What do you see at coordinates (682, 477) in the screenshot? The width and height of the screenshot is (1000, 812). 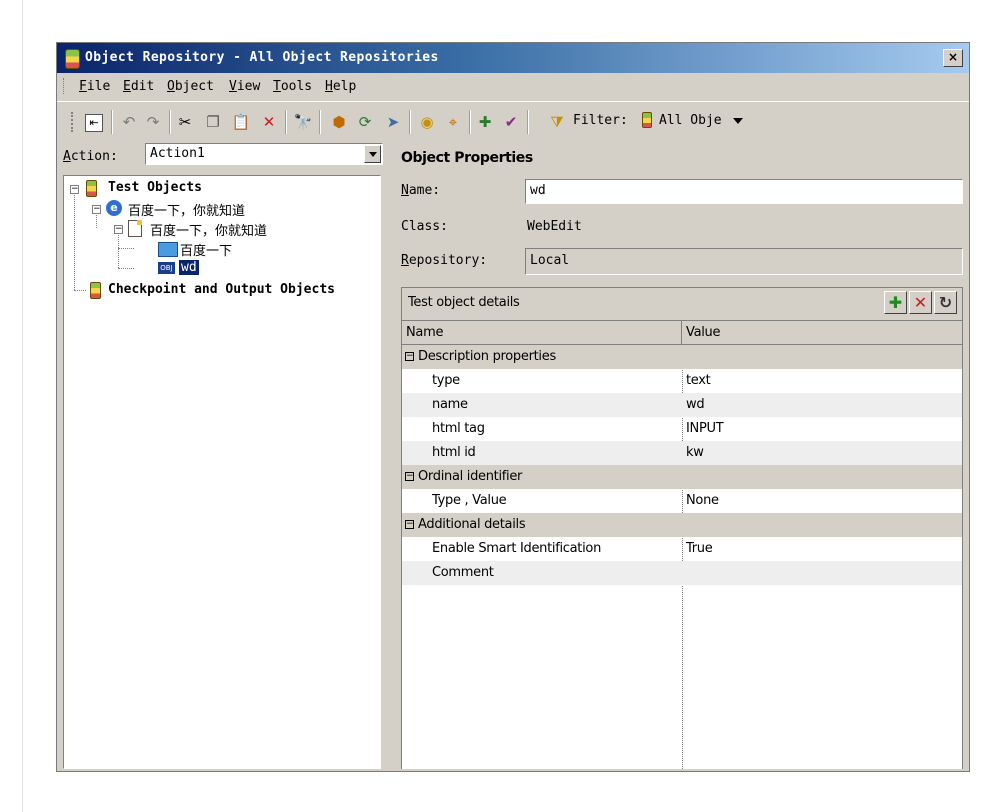 I see `group-ordinal-identifier: − Ordinal identifier` at bounding box center [682, 477].